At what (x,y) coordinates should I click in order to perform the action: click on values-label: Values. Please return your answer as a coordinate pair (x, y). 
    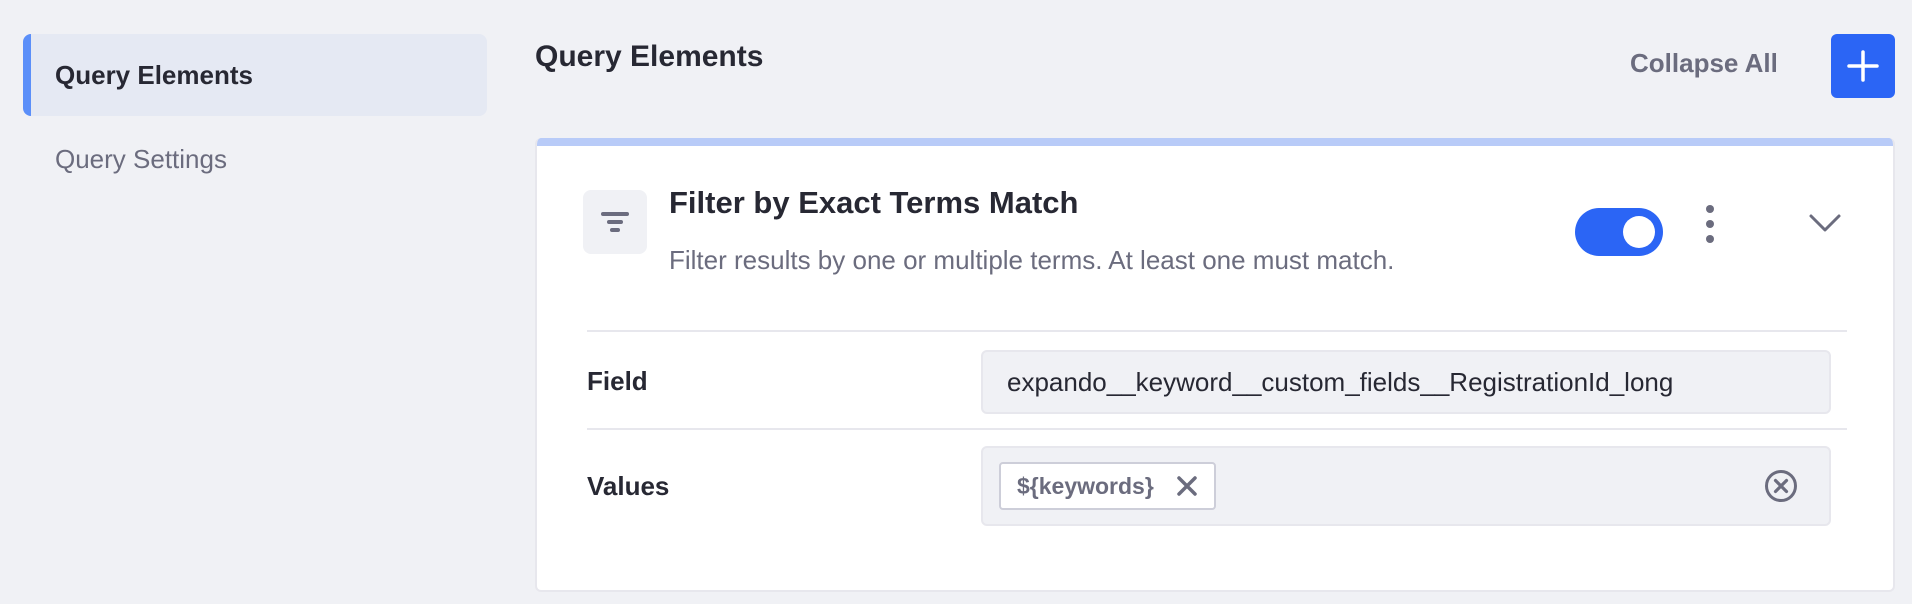
    Looking at the image, I should click on (628, 486).